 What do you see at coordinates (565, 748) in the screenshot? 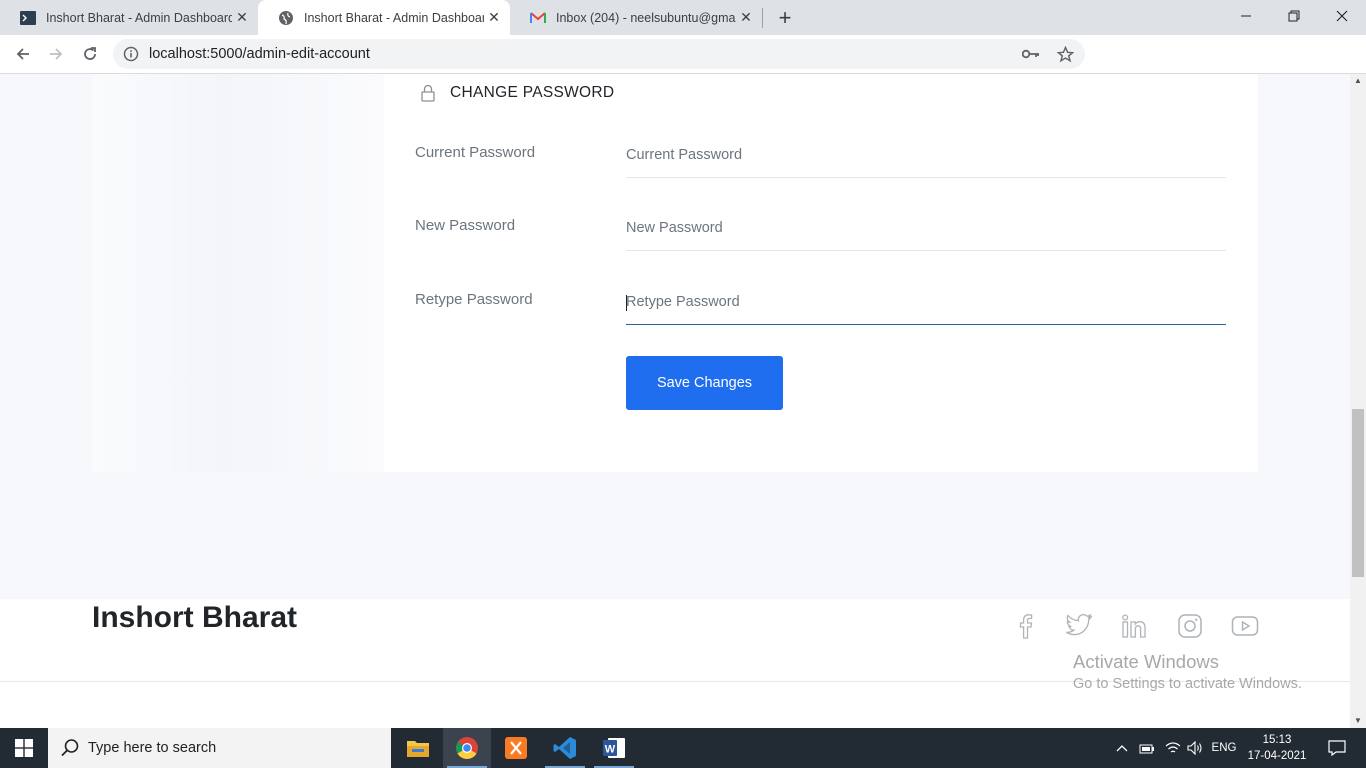
I see `vscode-icon` at bounding box center [565, 748].